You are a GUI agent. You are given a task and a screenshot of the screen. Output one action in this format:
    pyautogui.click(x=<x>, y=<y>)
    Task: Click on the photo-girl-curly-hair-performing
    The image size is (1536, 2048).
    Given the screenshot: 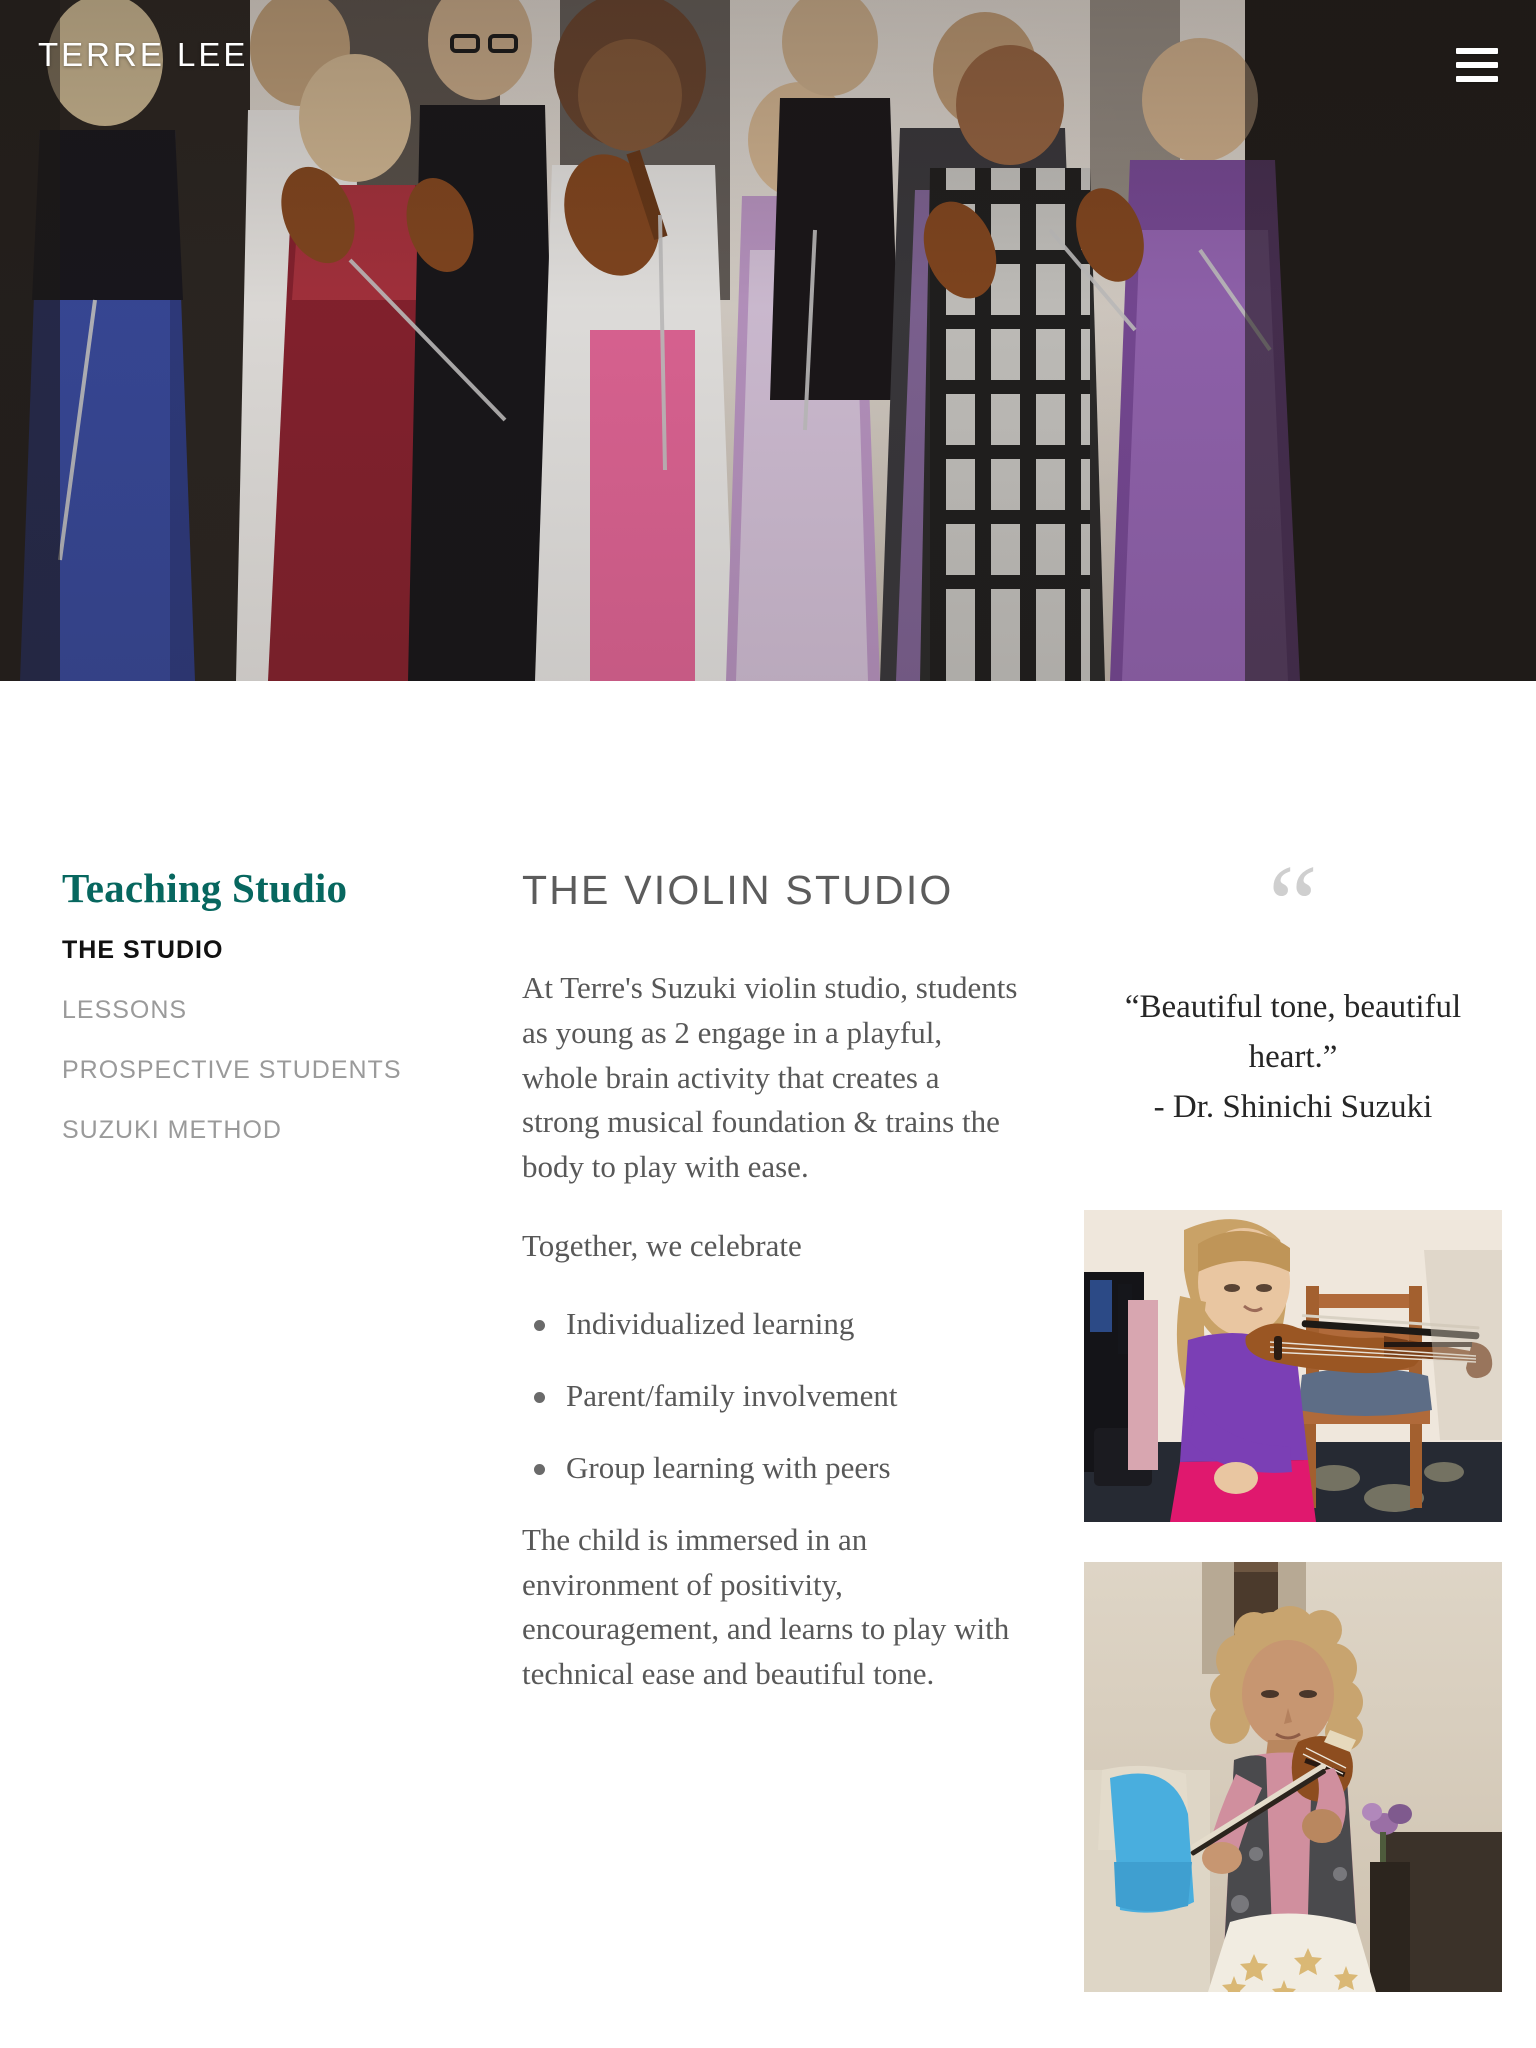 What is the action you would take?
    pyautogui.click(x=1293, y=1777)
    